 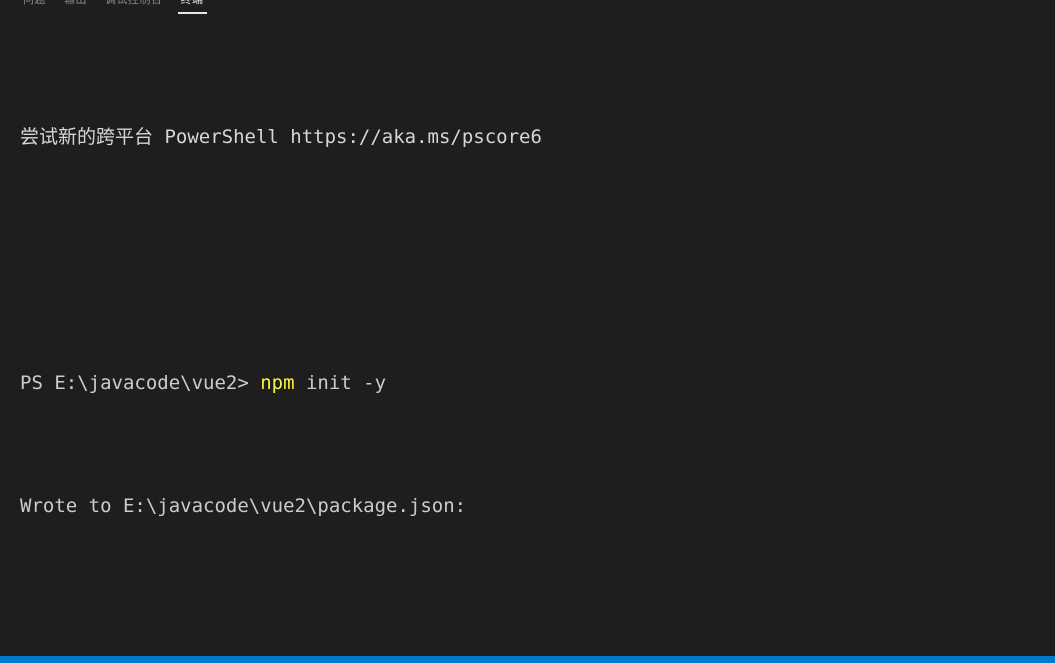 What do you see at coordinates (134, 7) in the screenshot?
I see `panel-tab-debug-console: 调试控制台` at bounding box center [134, 7].